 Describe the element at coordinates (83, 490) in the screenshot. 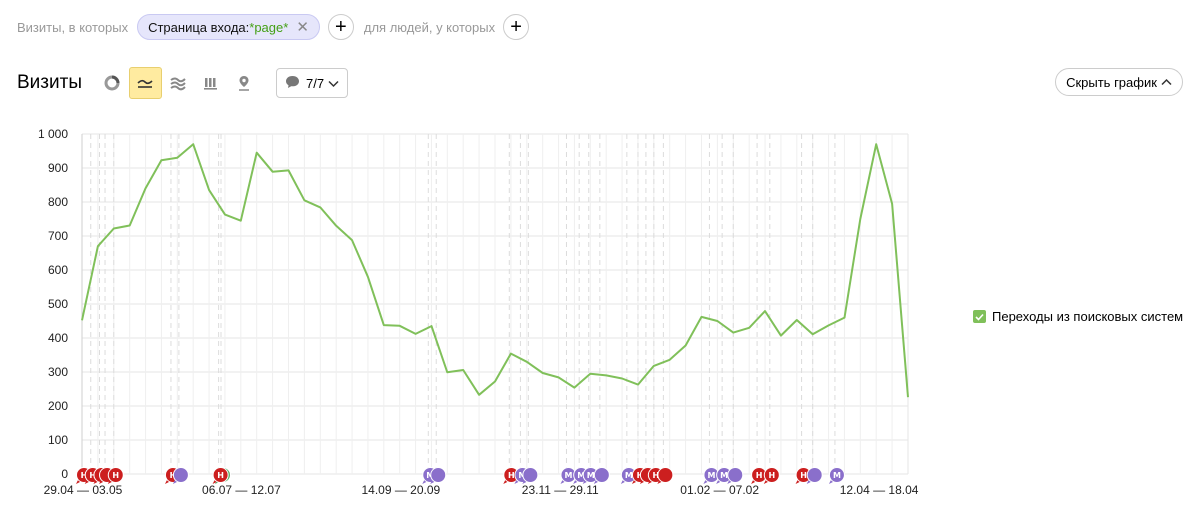

I see `x-tick-label: 29.04 — 03.05` at that location.